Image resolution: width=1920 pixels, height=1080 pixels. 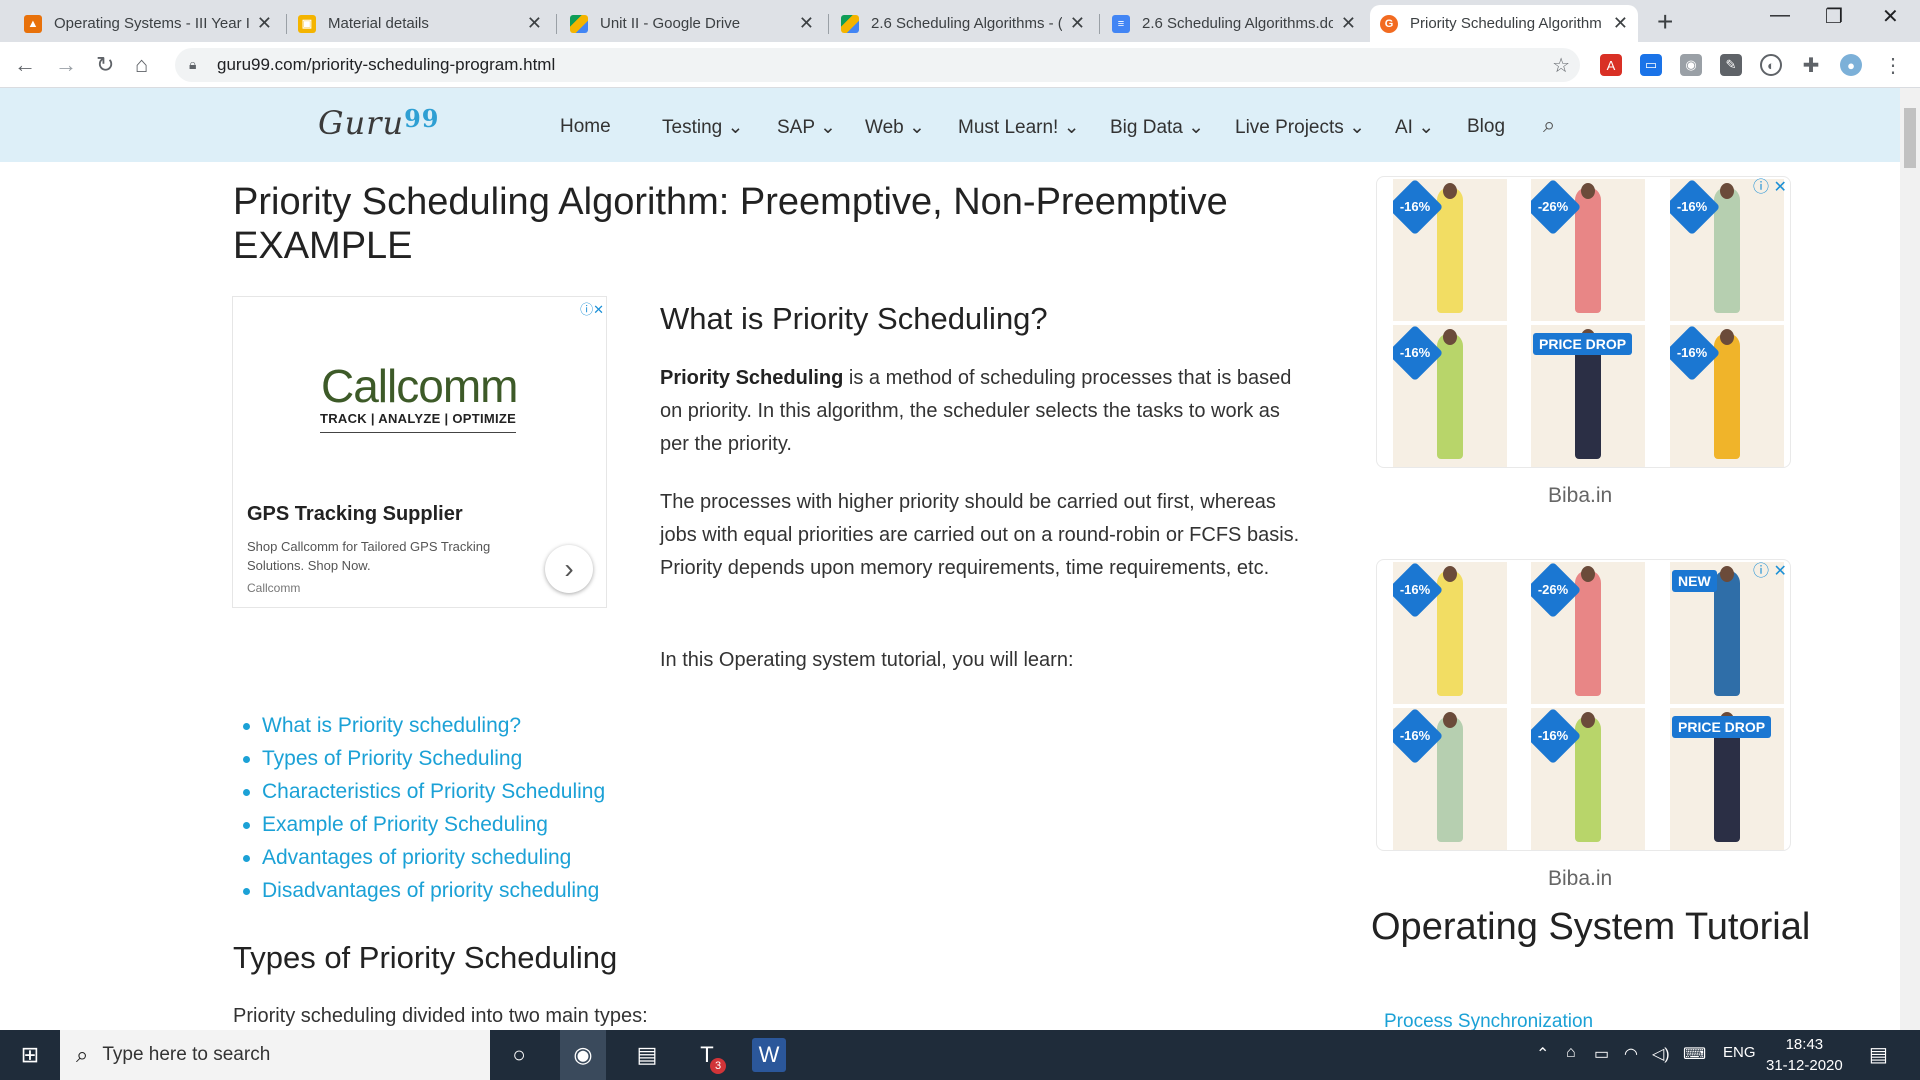 What do you see at coordinates (1601, 1054) in the screenshot?
I see `battery-icon: ▭` at bounding box center [1601, 1054].